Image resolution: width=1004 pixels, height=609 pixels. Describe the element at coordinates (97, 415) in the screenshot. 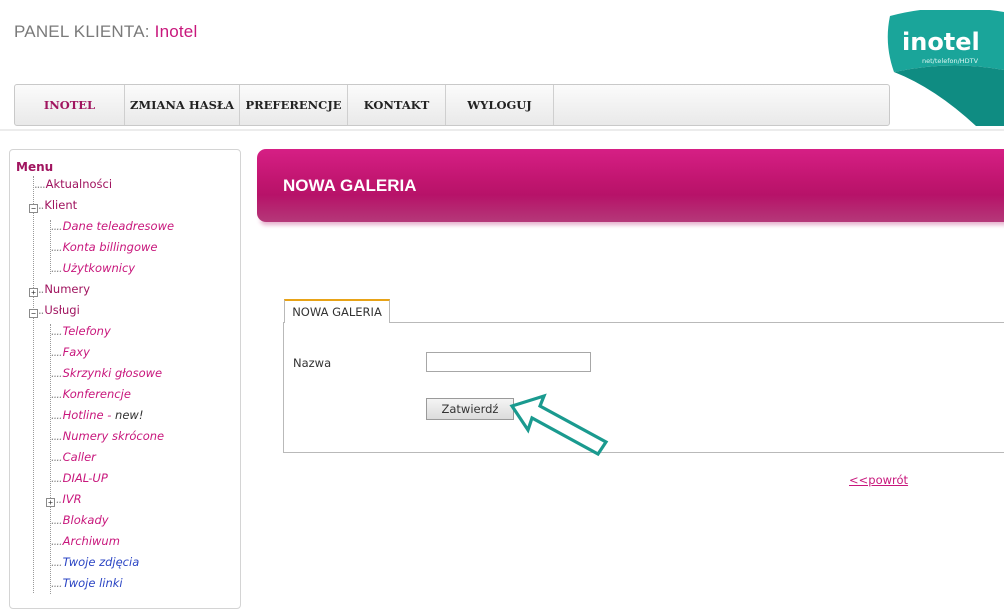

I see `sidebar-item-hotline: ....Hotline - new!` at that location.